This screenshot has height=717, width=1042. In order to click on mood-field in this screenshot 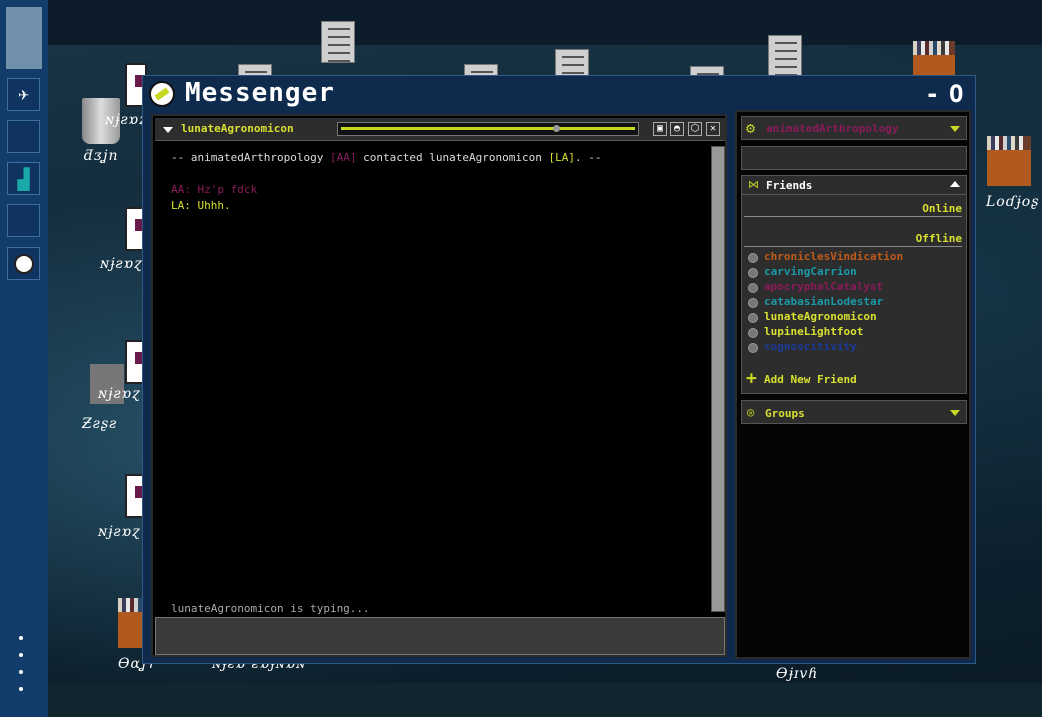, I will do `click(854, 158)`.